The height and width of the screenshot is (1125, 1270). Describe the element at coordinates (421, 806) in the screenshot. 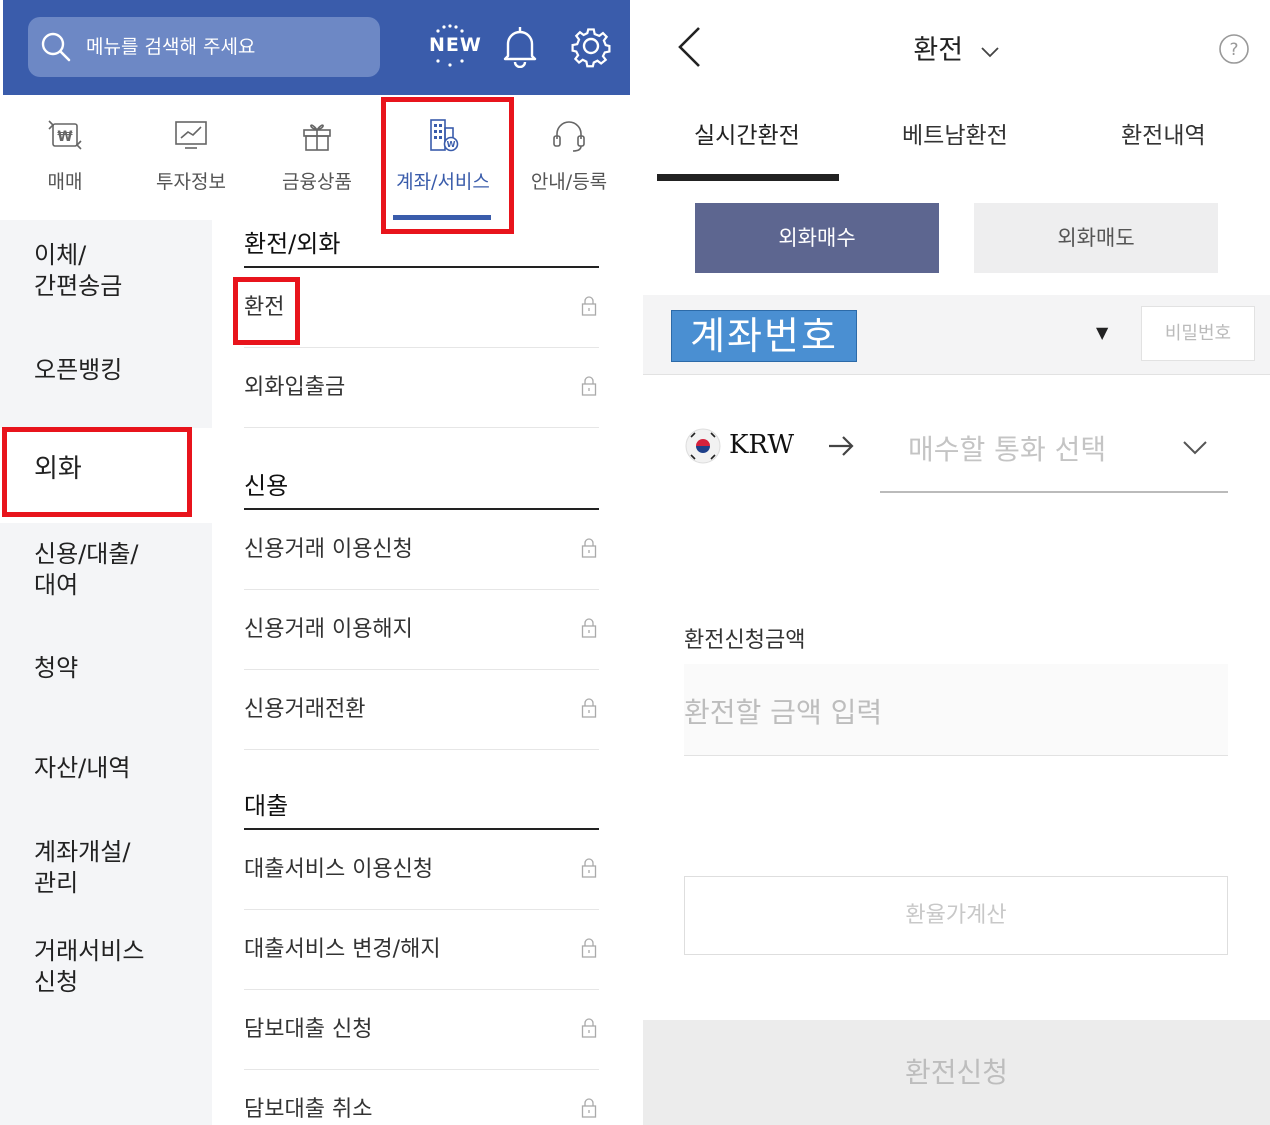

I see `section-title-loan: 대출` at that location.